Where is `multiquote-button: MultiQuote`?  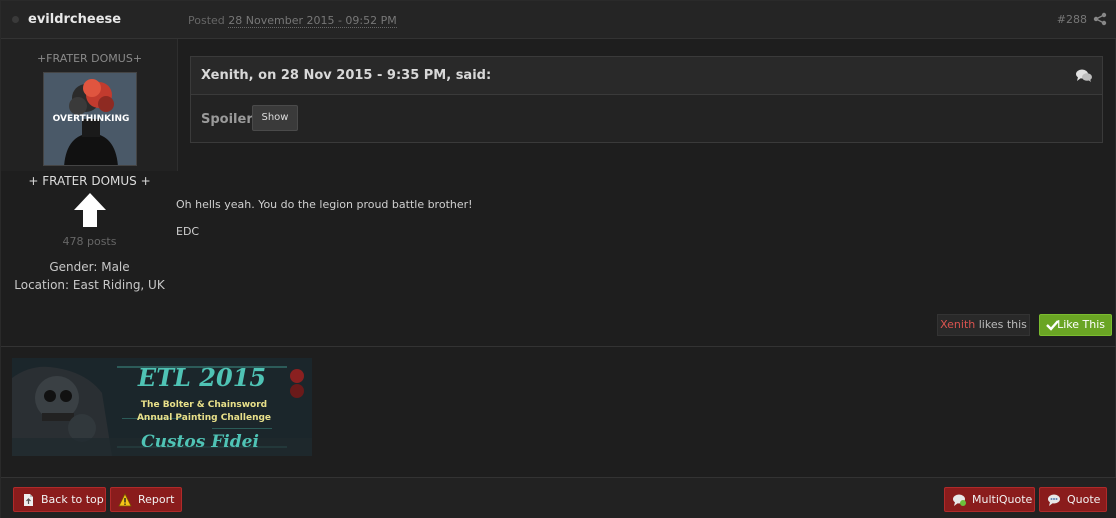
multiquote-button: MultiQuote is located at coordinates (989, 499).